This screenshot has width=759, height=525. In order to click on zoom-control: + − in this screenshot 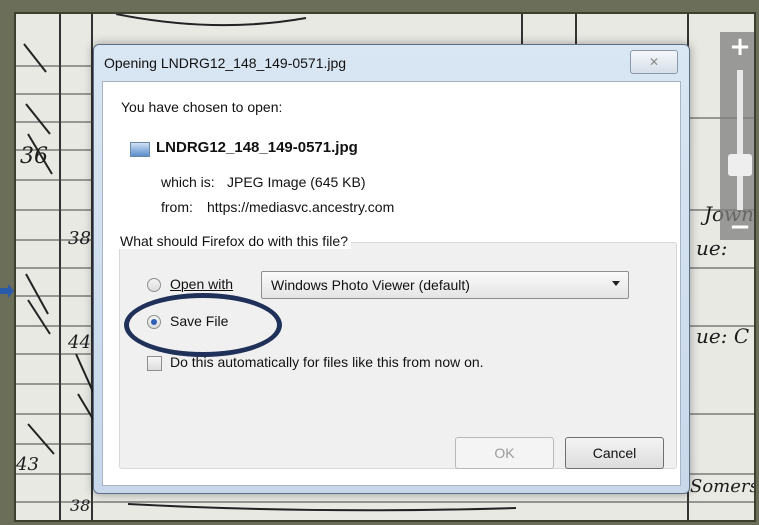, I will do `click(737, 136)`.